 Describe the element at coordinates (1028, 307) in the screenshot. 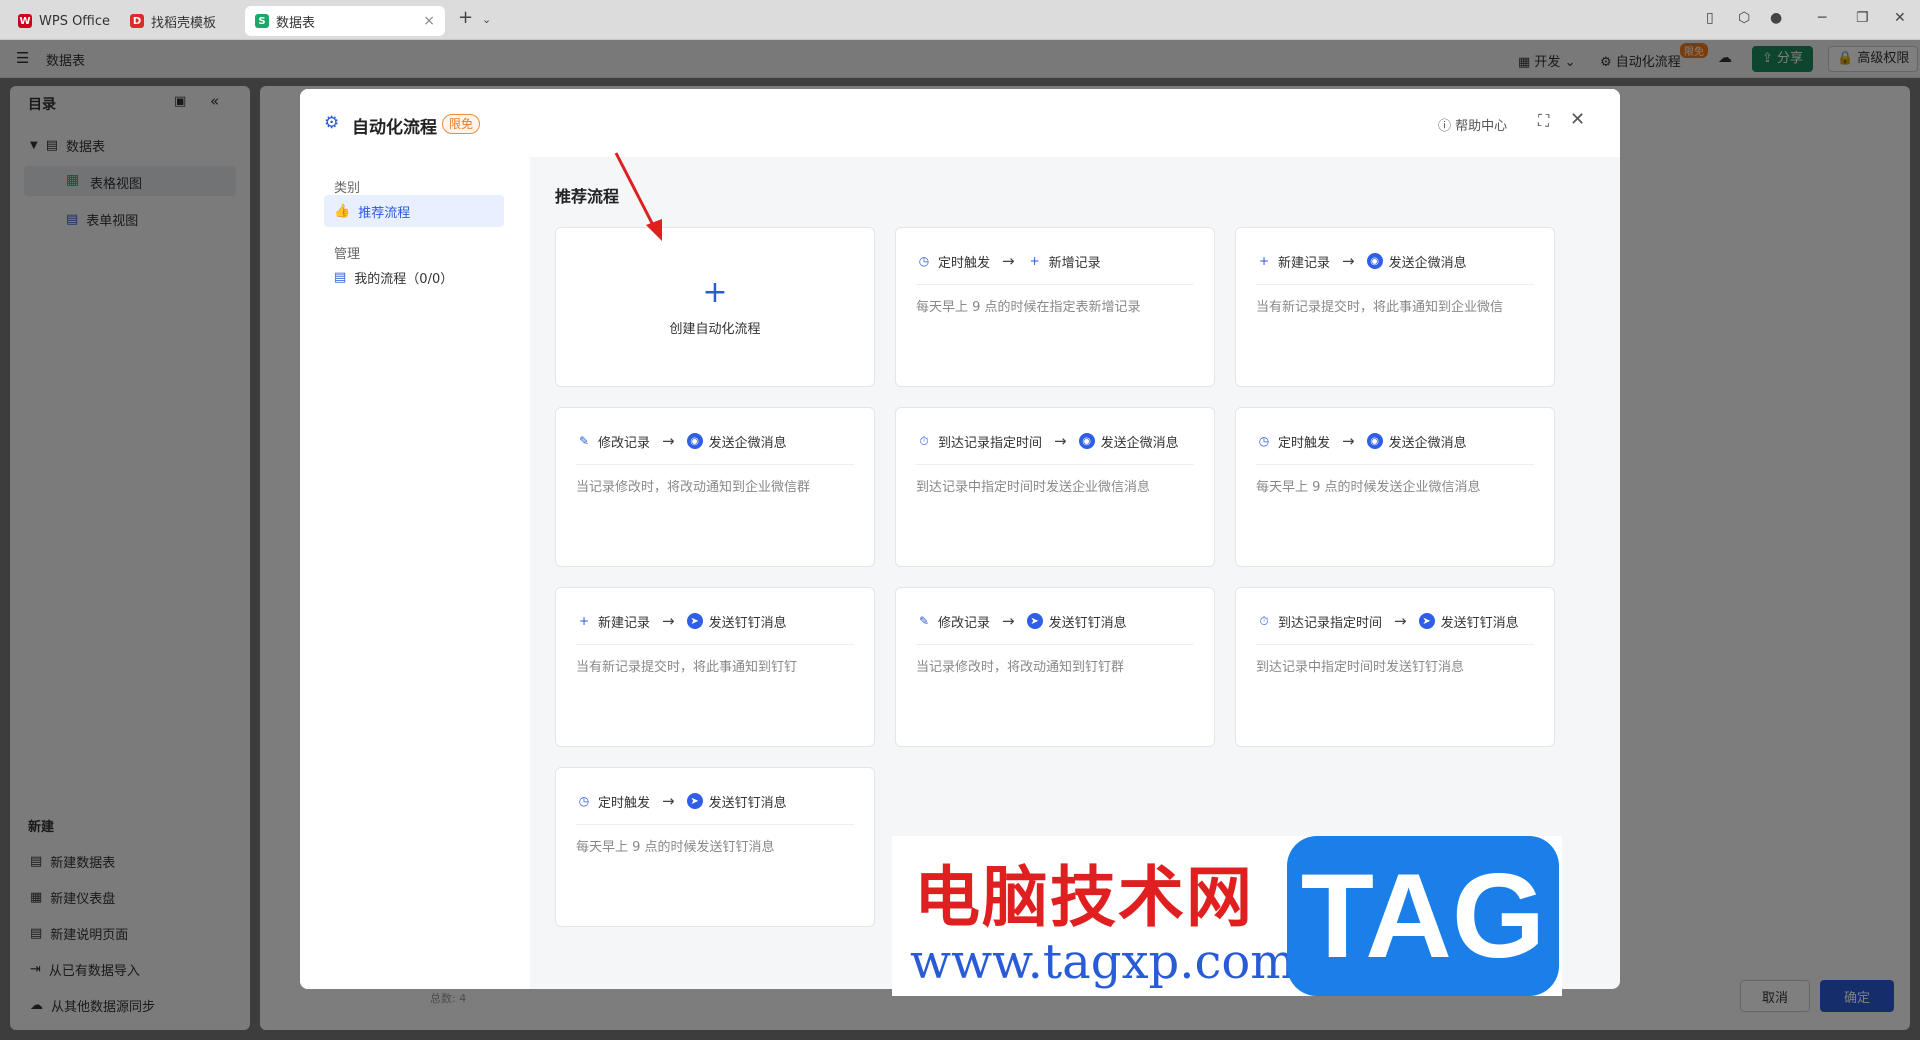

I see `card-description: 每天早上 9 点的时候在指定表新增记录` at that location.